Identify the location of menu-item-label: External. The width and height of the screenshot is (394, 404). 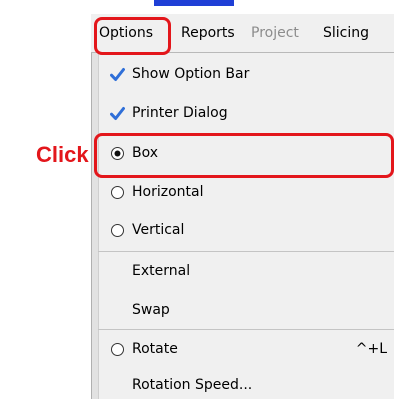
(161, 271).